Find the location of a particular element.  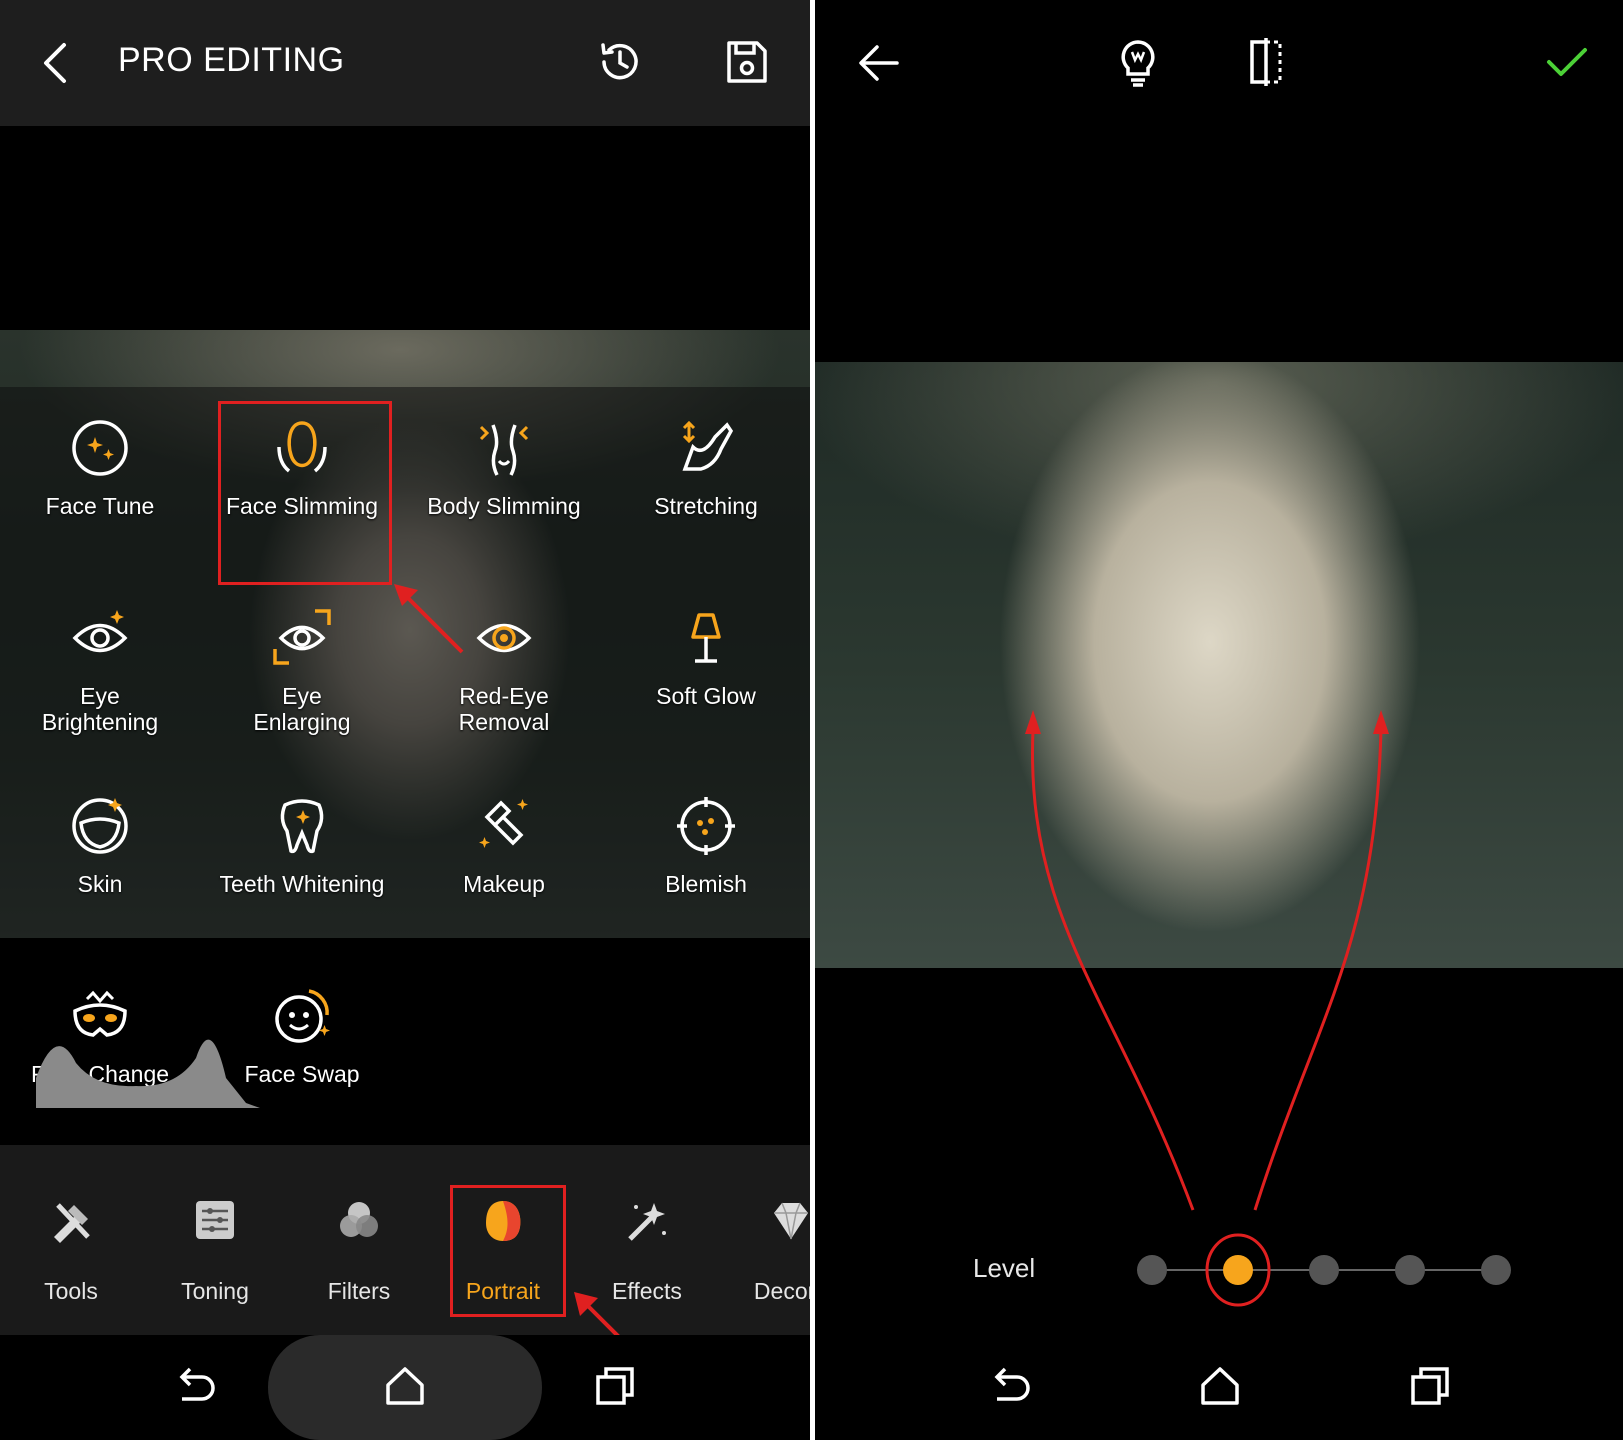

tool-label: Face Tune is located at coordinates (100, 506).